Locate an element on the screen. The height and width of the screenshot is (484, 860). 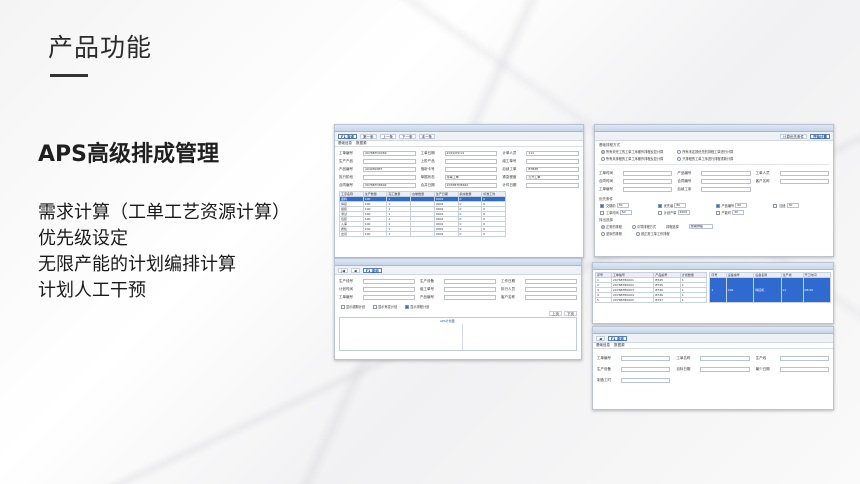
priority-condition-button: 计算优先条件 is located at coordinates (793, 136).